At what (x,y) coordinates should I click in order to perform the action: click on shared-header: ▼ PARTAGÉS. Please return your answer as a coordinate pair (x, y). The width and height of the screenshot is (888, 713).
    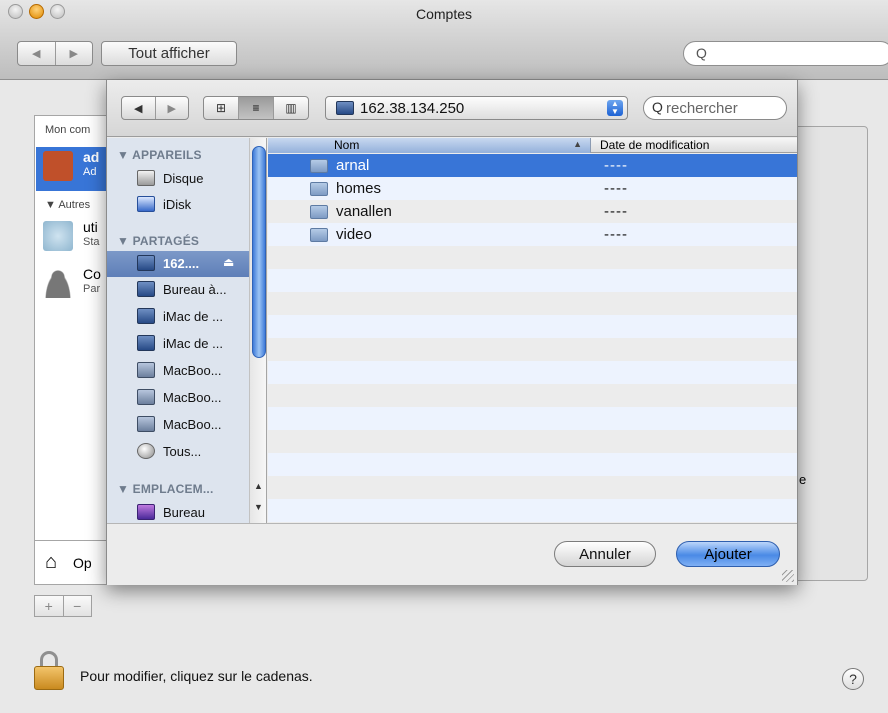
    Looking at the image, I should click on (158, 241).